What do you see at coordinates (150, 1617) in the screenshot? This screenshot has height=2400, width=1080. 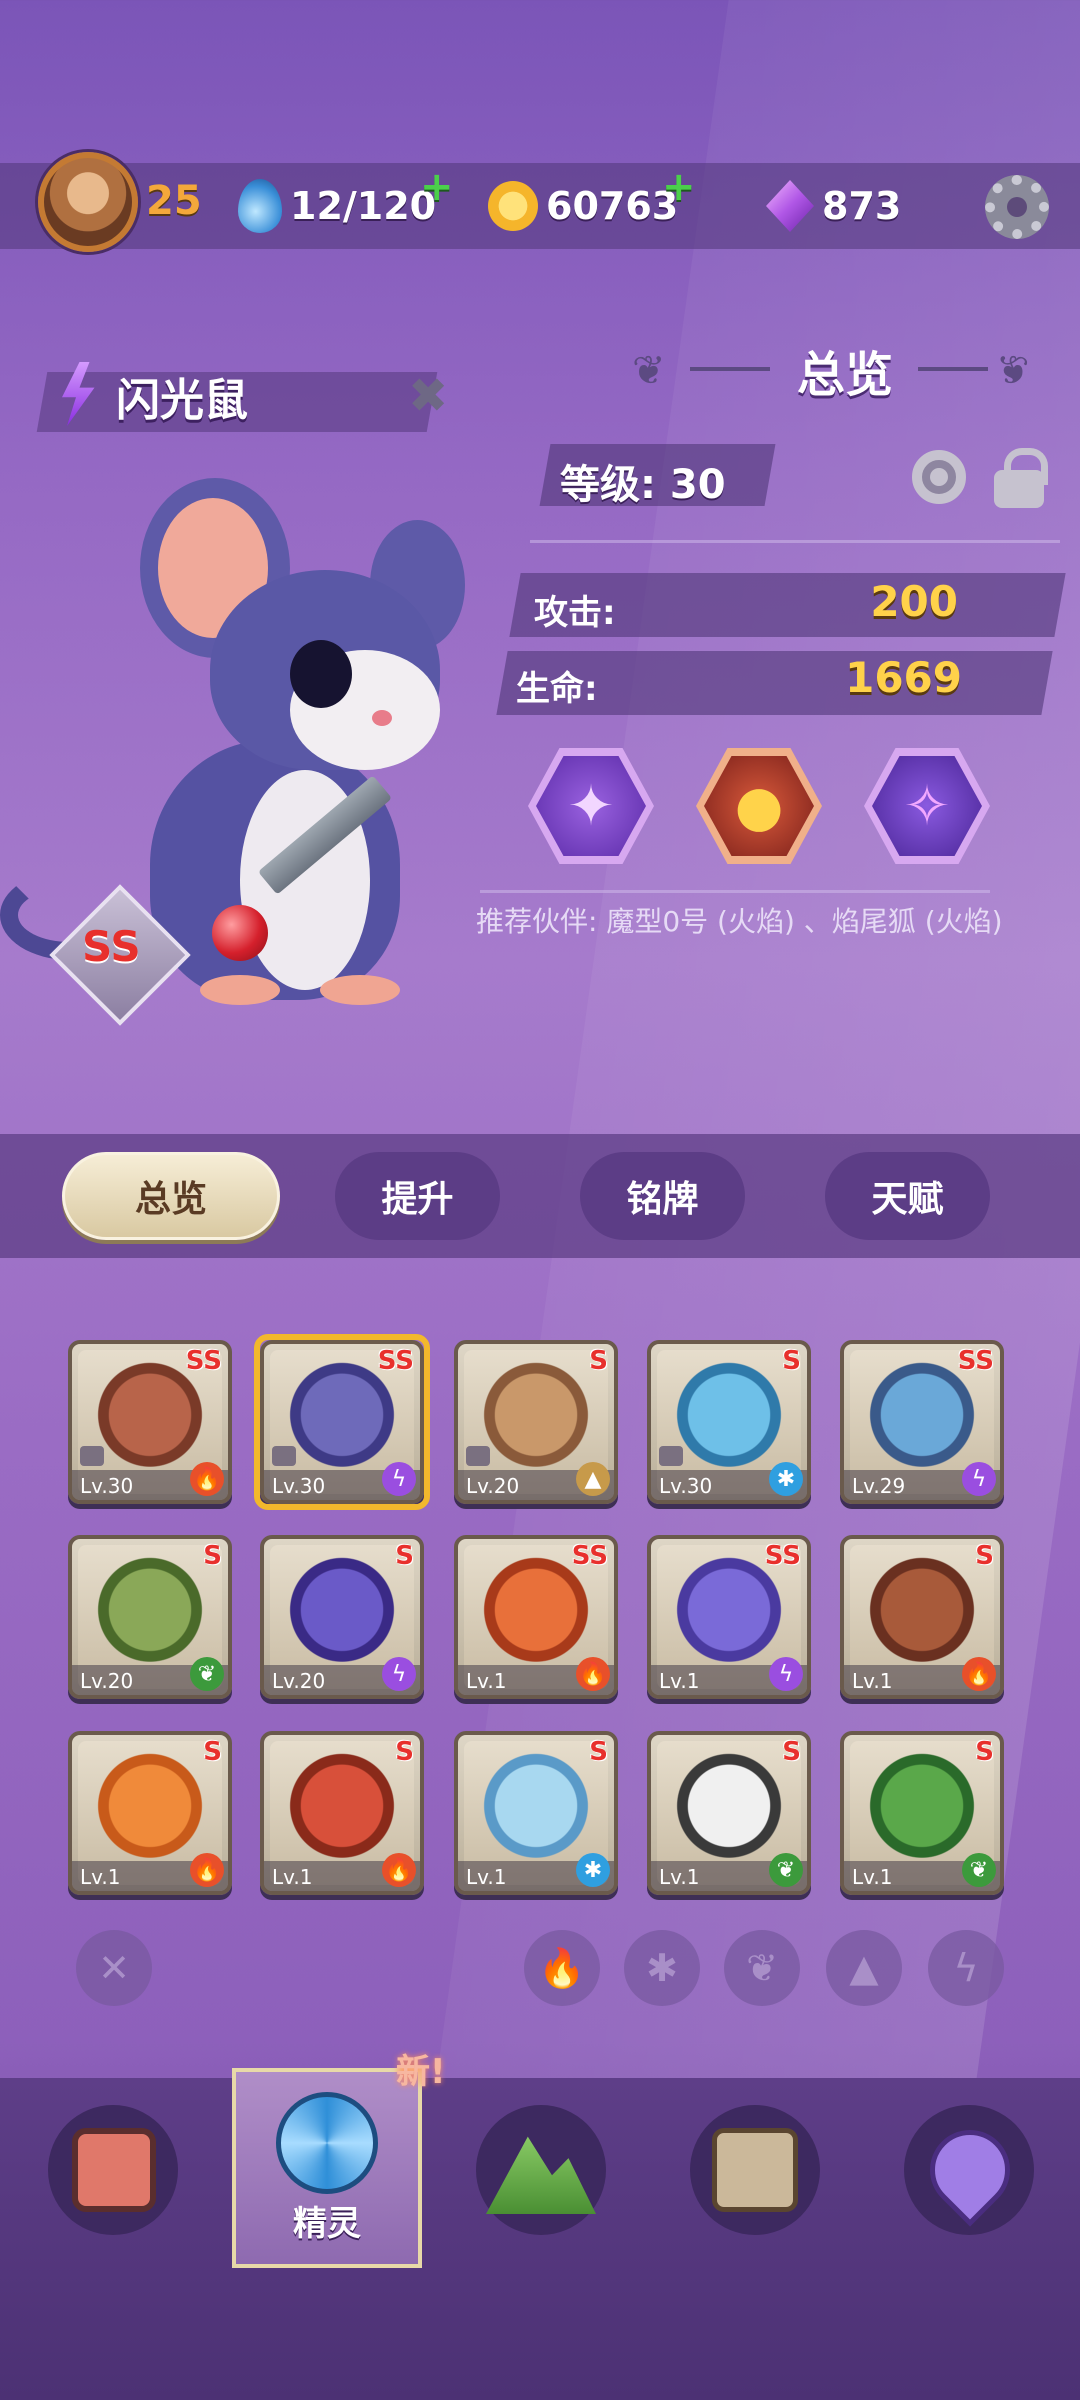 I see `pet-card: S Lv.20 ❦` at bounding box center [150, 1617].